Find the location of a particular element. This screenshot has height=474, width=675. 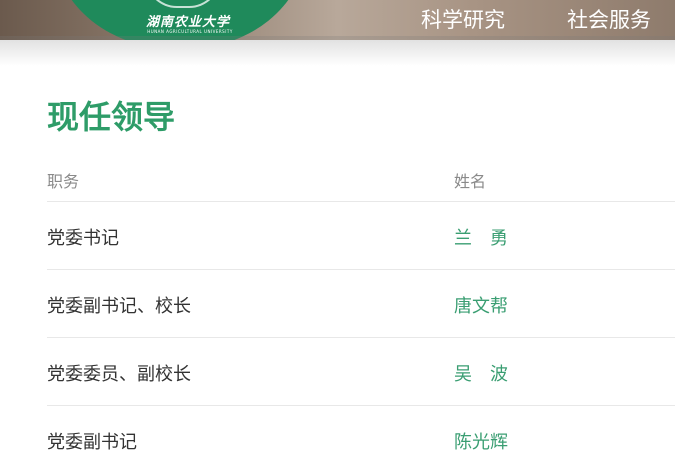

leader-name-link: 兰 勇 is located at coordinates (481, 237).